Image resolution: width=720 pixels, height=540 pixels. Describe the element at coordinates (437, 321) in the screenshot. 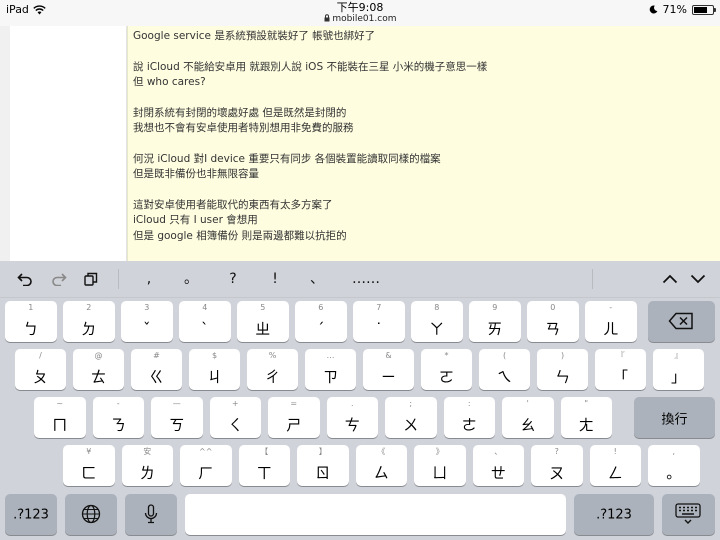

I see `key-row1-7: 8ㄚ` at that location.